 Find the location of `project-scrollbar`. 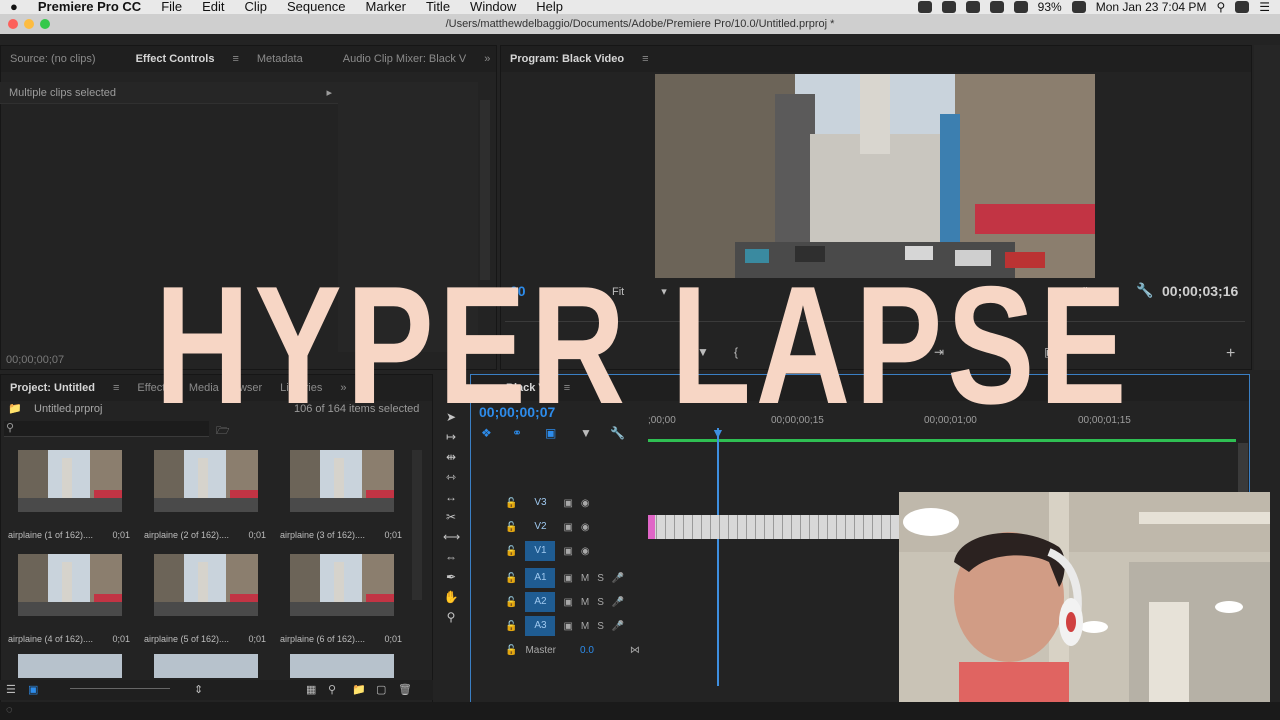

project-scrollbar is located at coordinates (417, 525).